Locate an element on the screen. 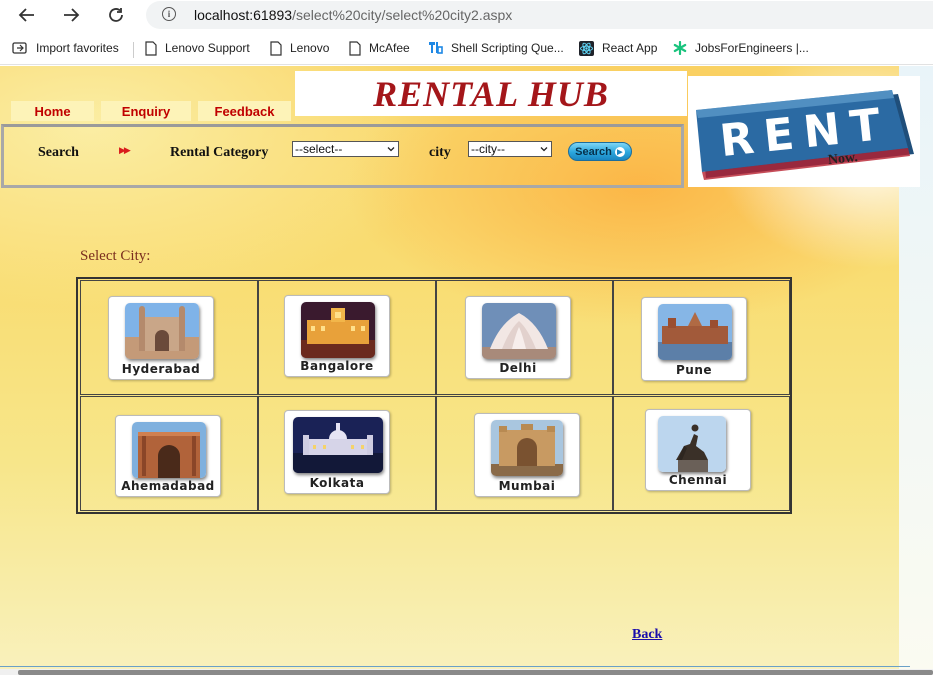  bookmark-mcafee: McAfee is located at coordinates (379, 48).